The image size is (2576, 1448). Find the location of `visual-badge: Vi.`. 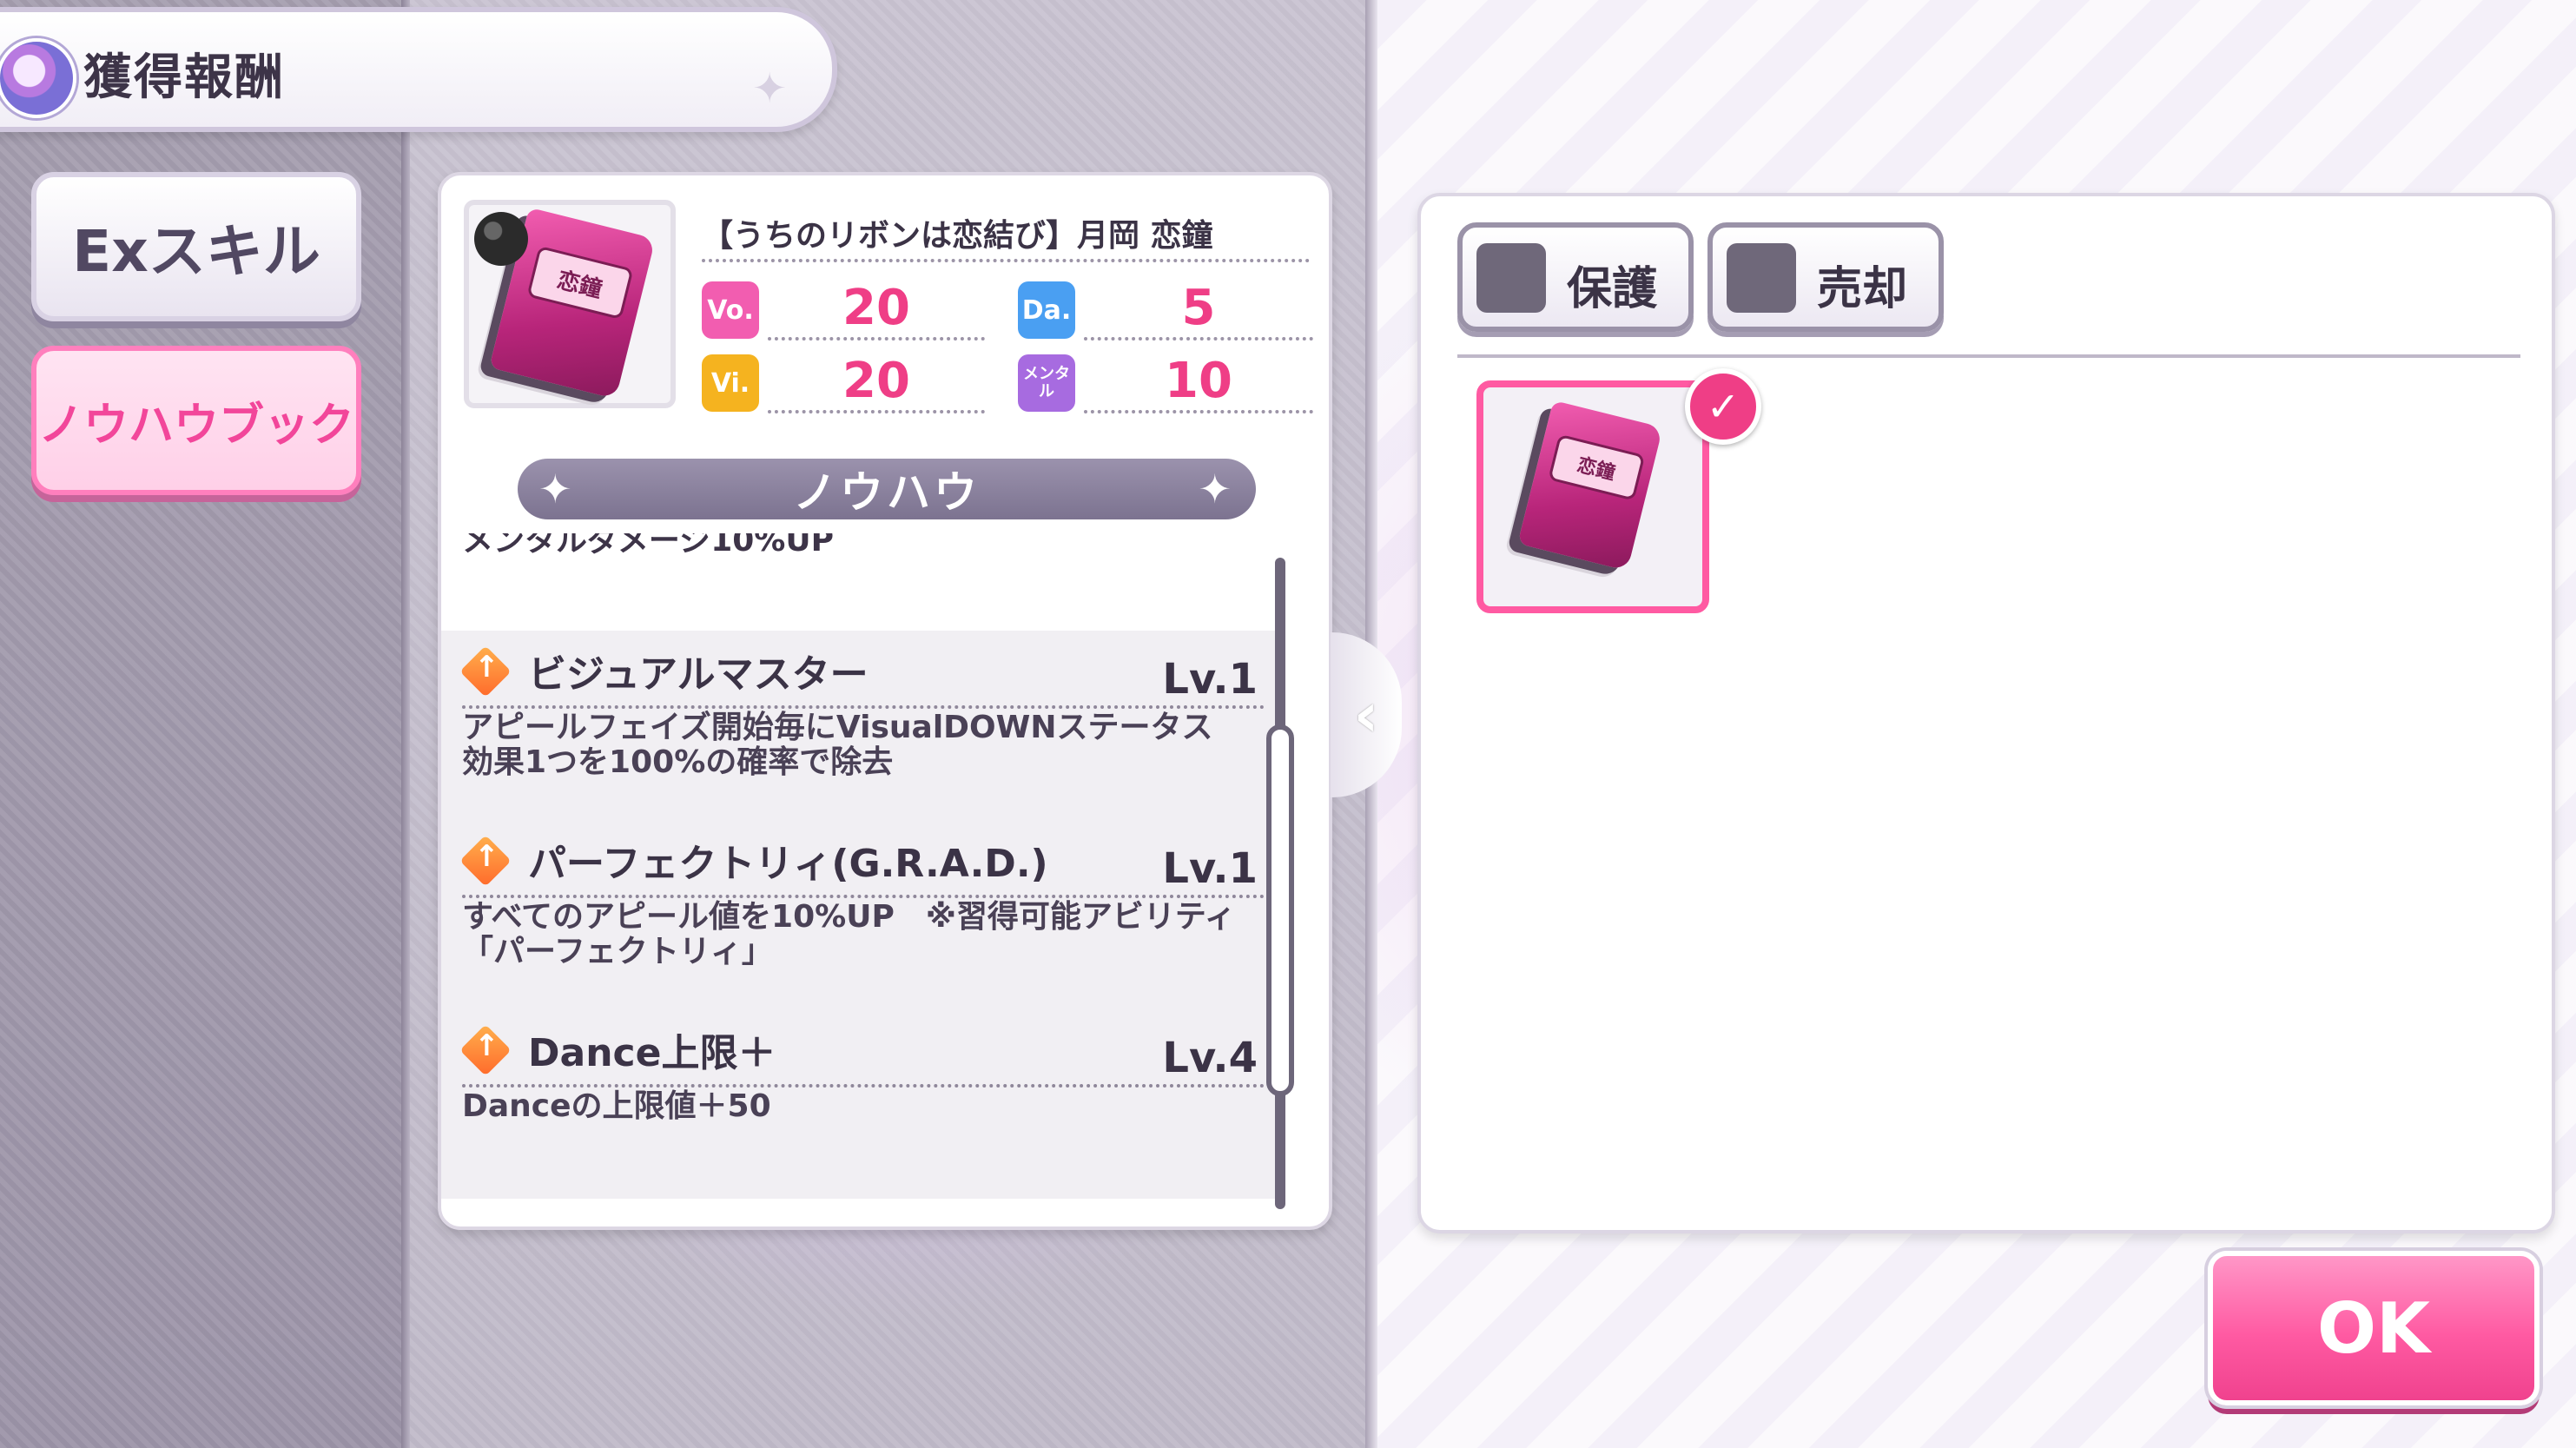

visual-badge: Vi. is located at coordinates (730, 383).